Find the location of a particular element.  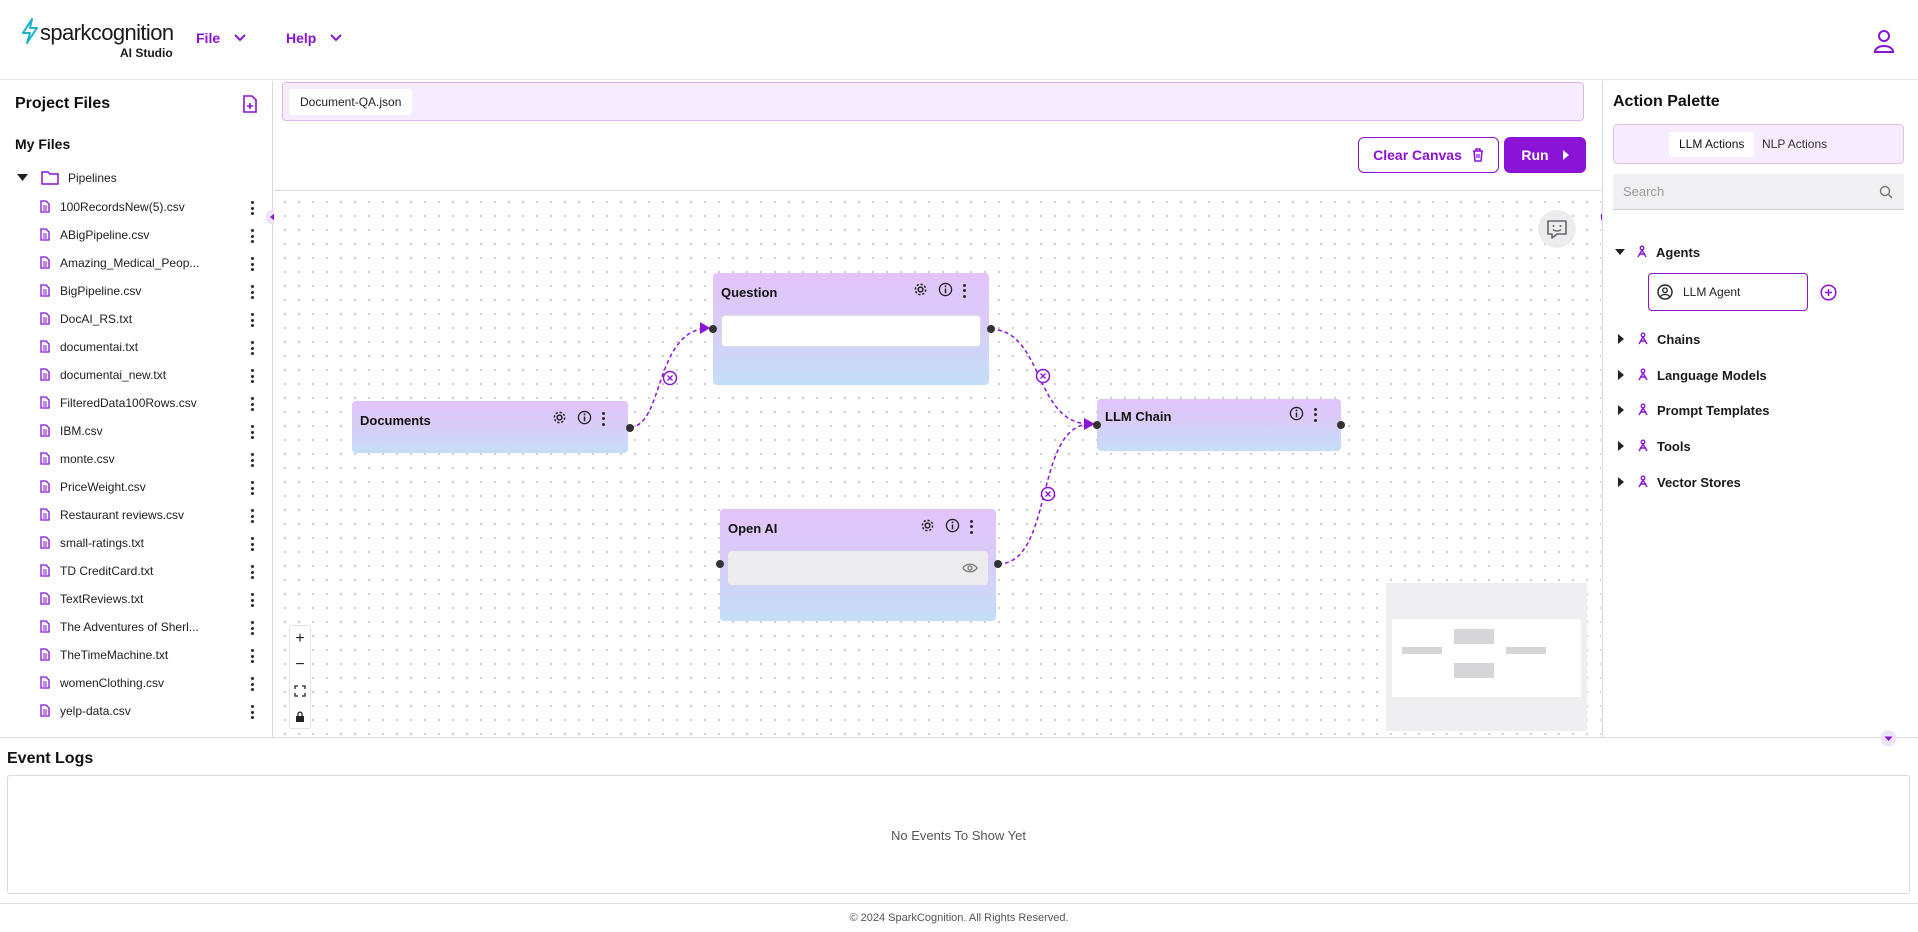

chat-icon is located at coordinates (1557, 231).